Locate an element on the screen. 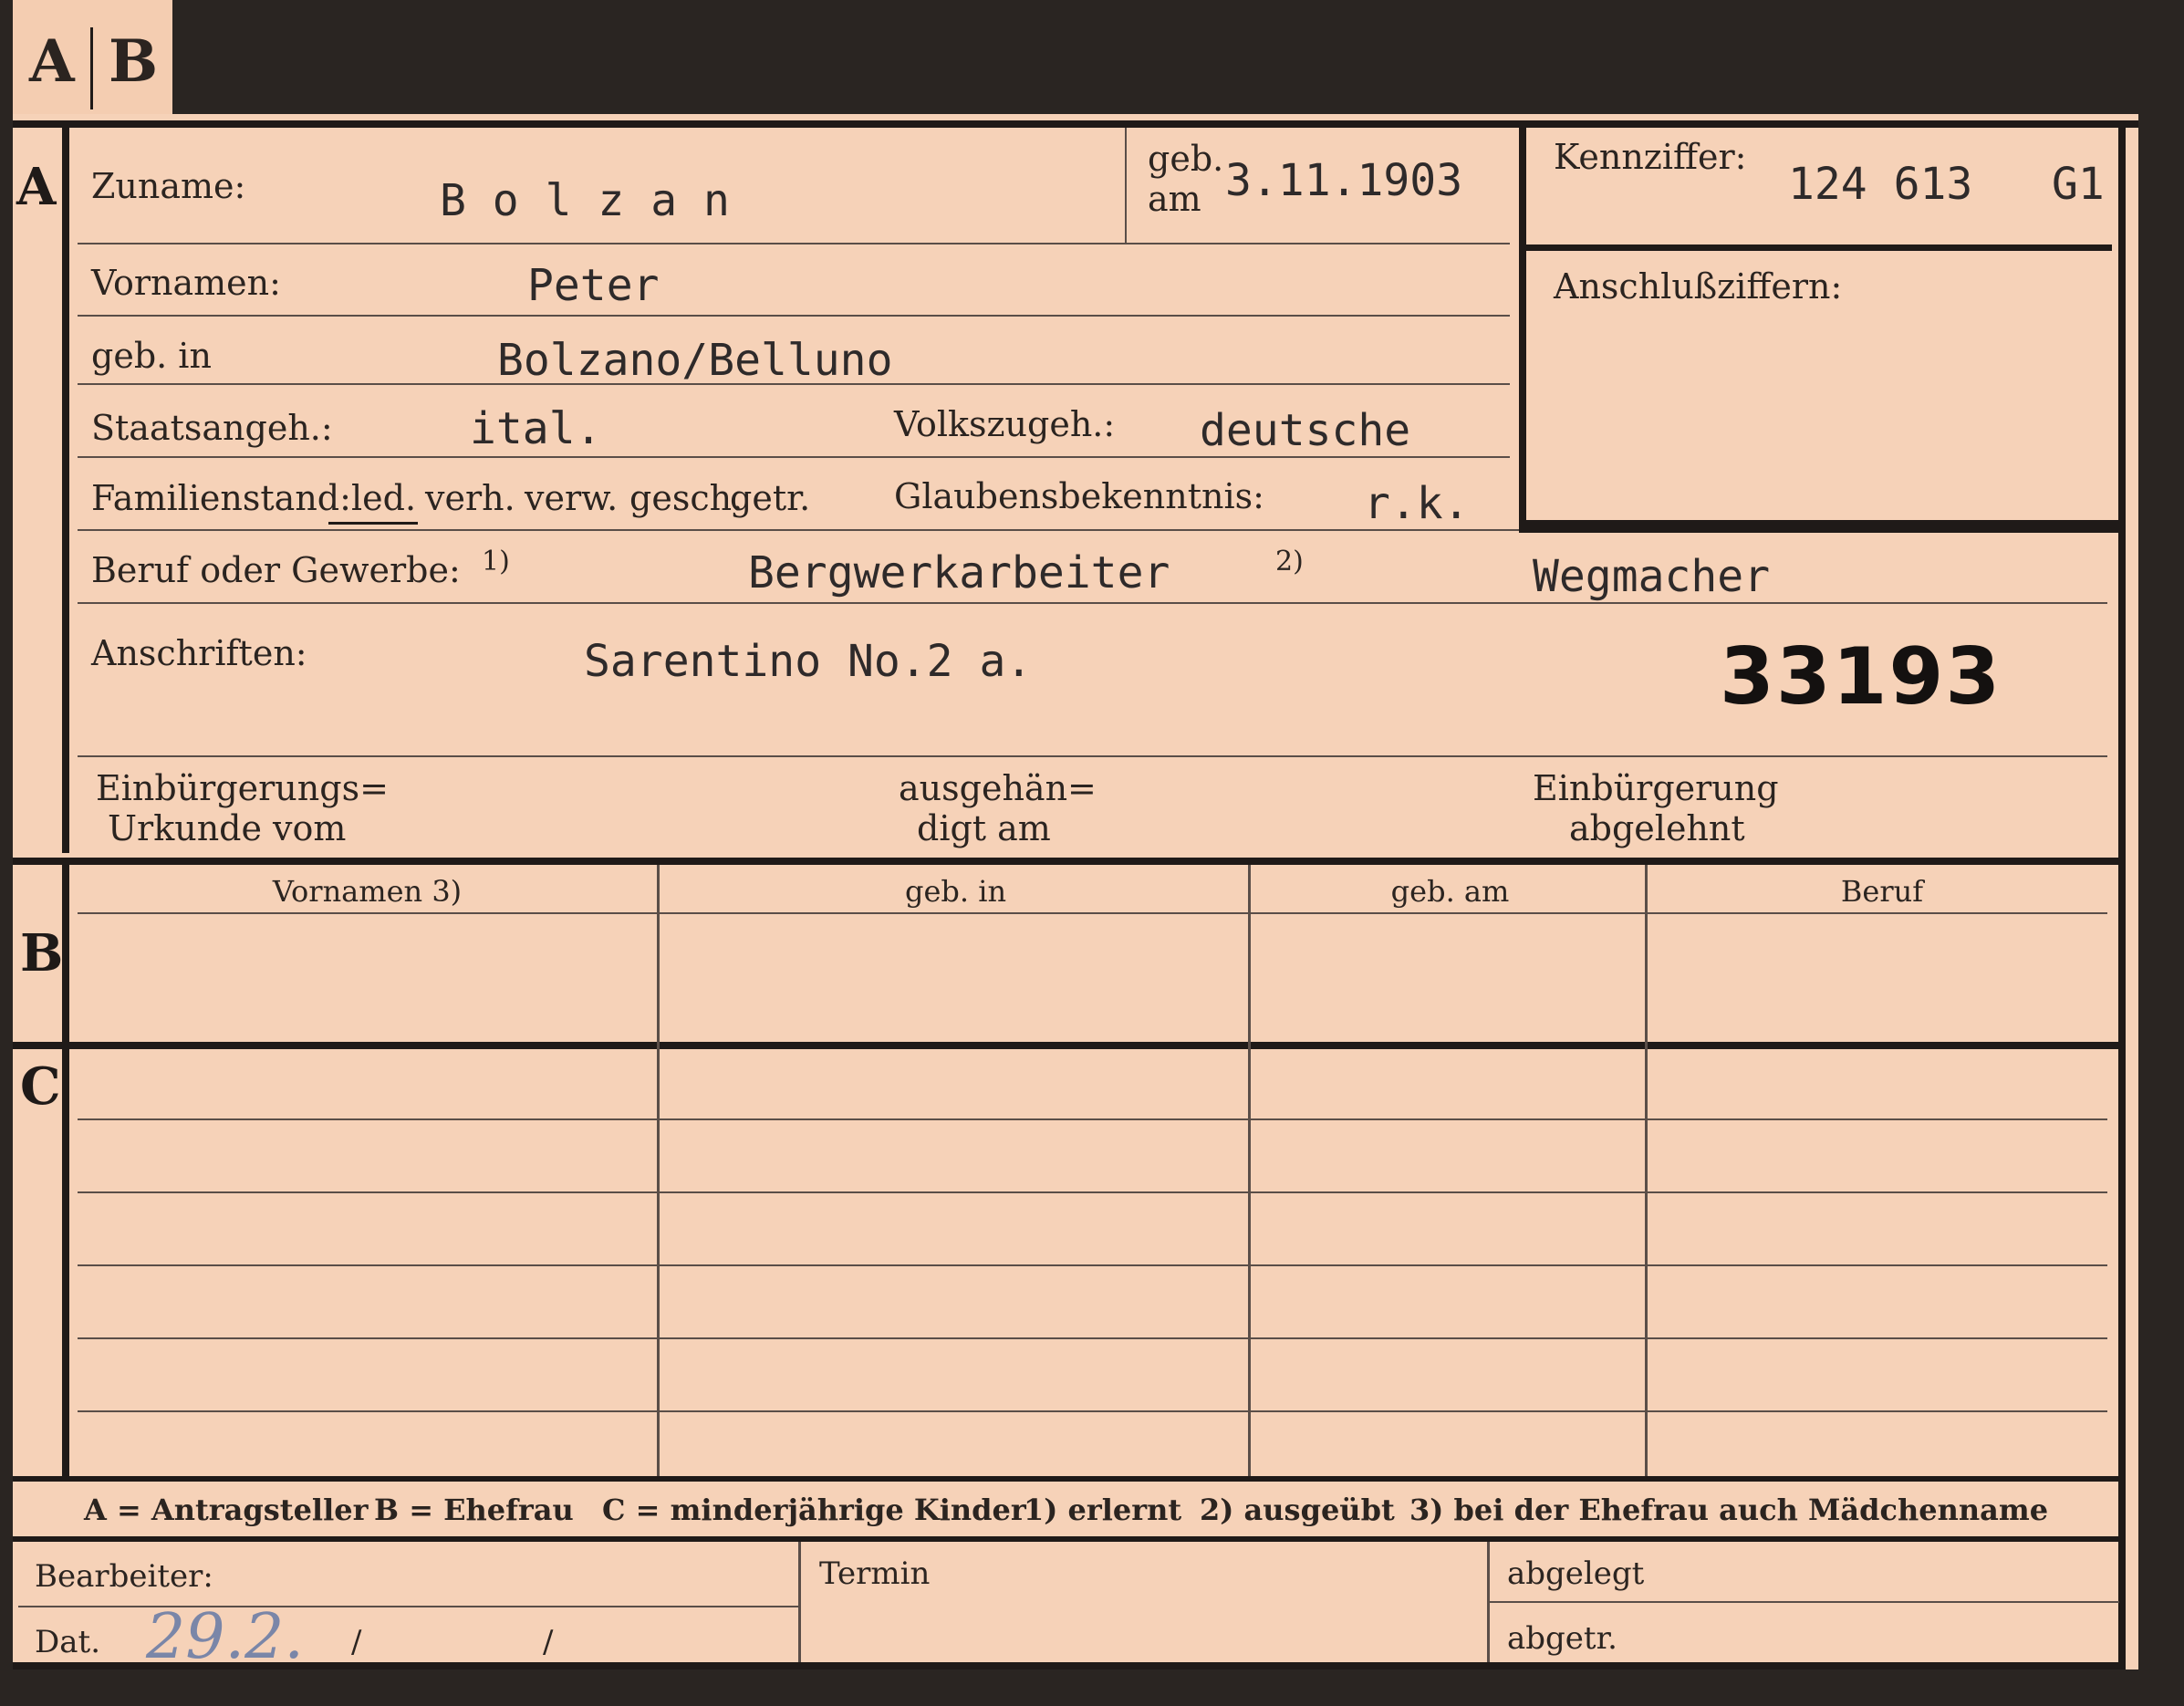  table-header-birthplace: geb. in is located at coordinates (955, 891).